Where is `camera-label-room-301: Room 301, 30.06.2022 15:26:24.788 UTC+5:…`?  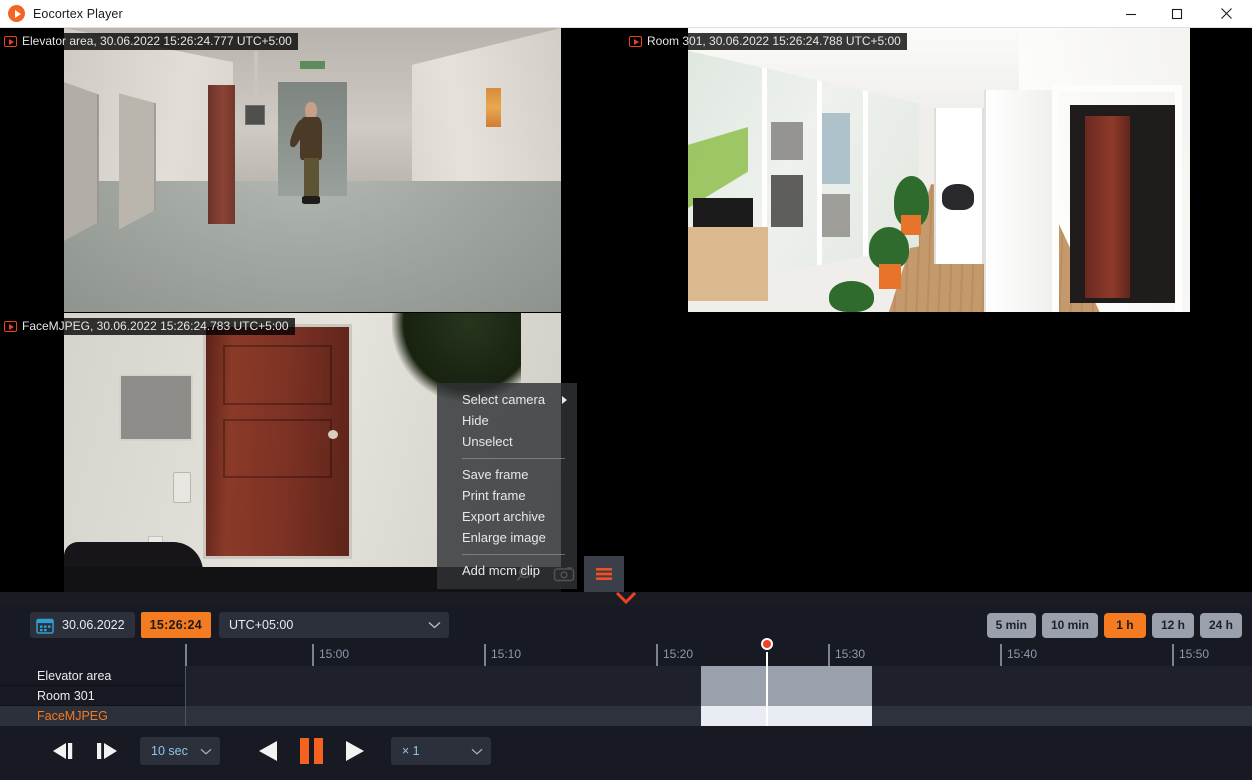
camera-label-room-301: Room 301, 30.06.2022 15:26:24.788 UTC+5:… is located at coordinates (766, 41).